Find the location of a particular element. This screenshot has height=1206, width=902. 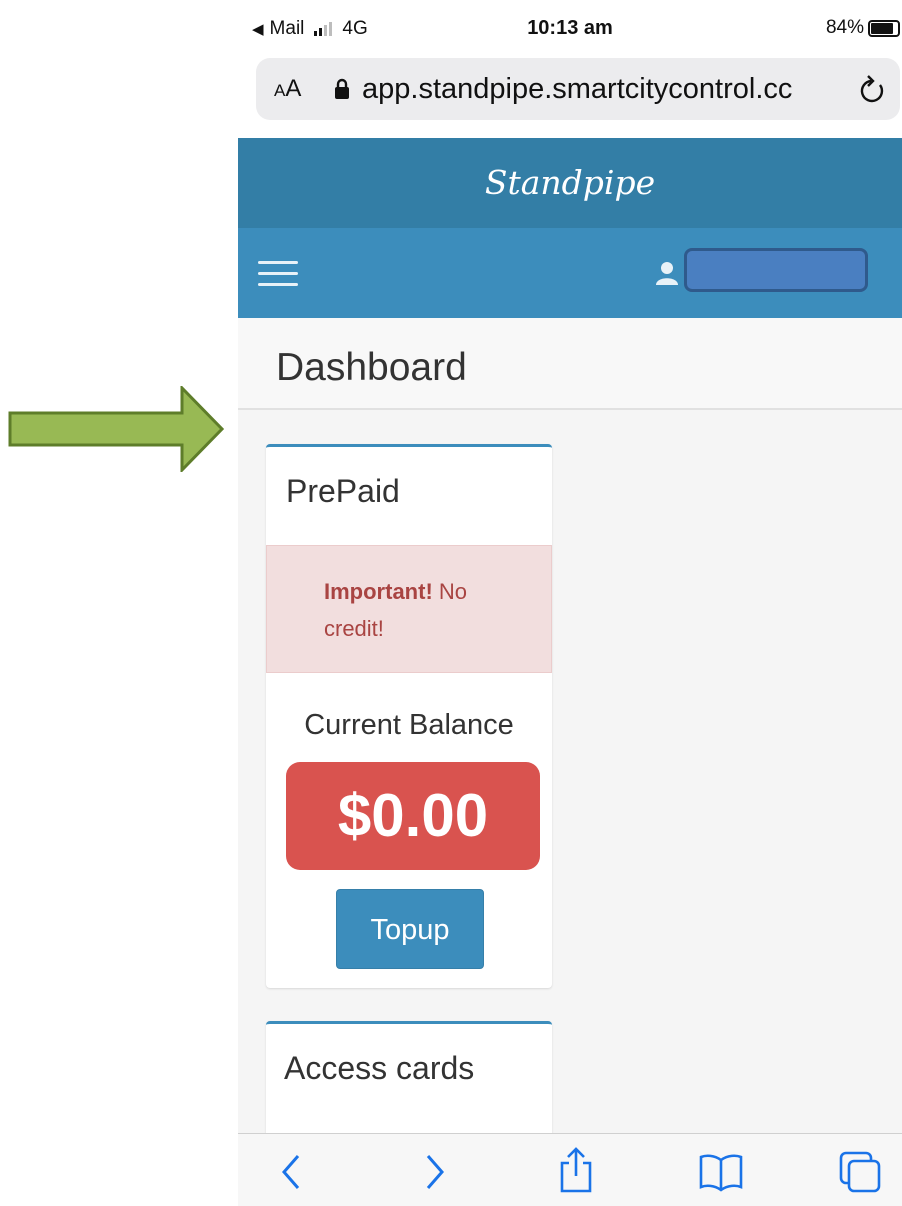

no-credit-alert: Important! No credit! is located at coordinates (409, 609).